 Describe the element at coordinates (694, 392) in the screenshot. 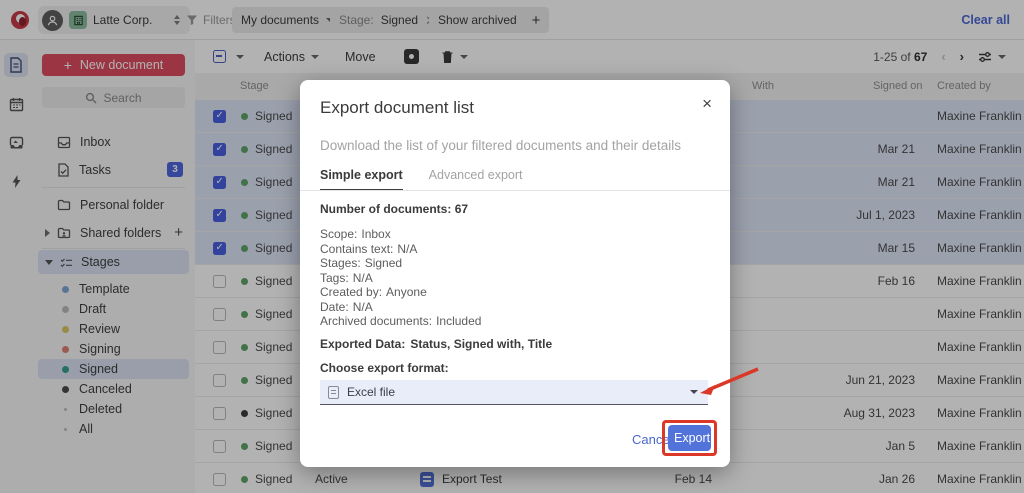

I see `select-caret-icon` at that location.